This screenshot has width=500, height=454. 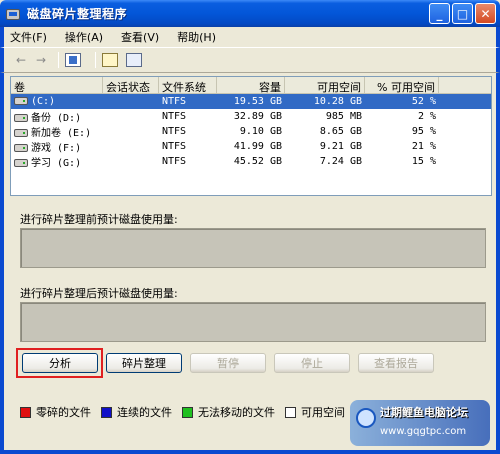 What do you see at coordinates (424, 412) in the screenshot?
I see `watermark-title: 过期鲤鱼电脑论坛` at bounding box center [424, 412].